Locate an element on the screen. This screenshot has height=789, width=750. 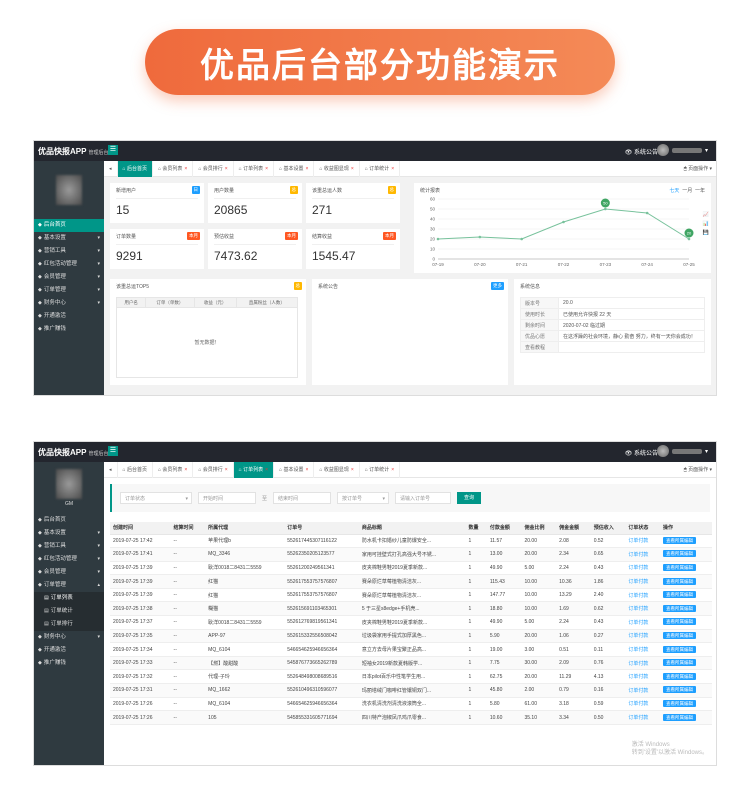
y-tick-label: 20 is located at coordinates (433, 239).